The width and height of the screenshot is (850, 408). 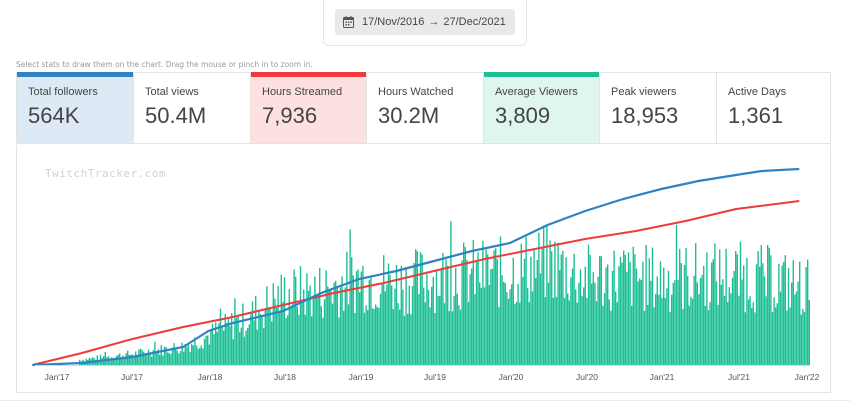 I want to click on x-tick-label: Jan'22, so click(x=807, y=377).